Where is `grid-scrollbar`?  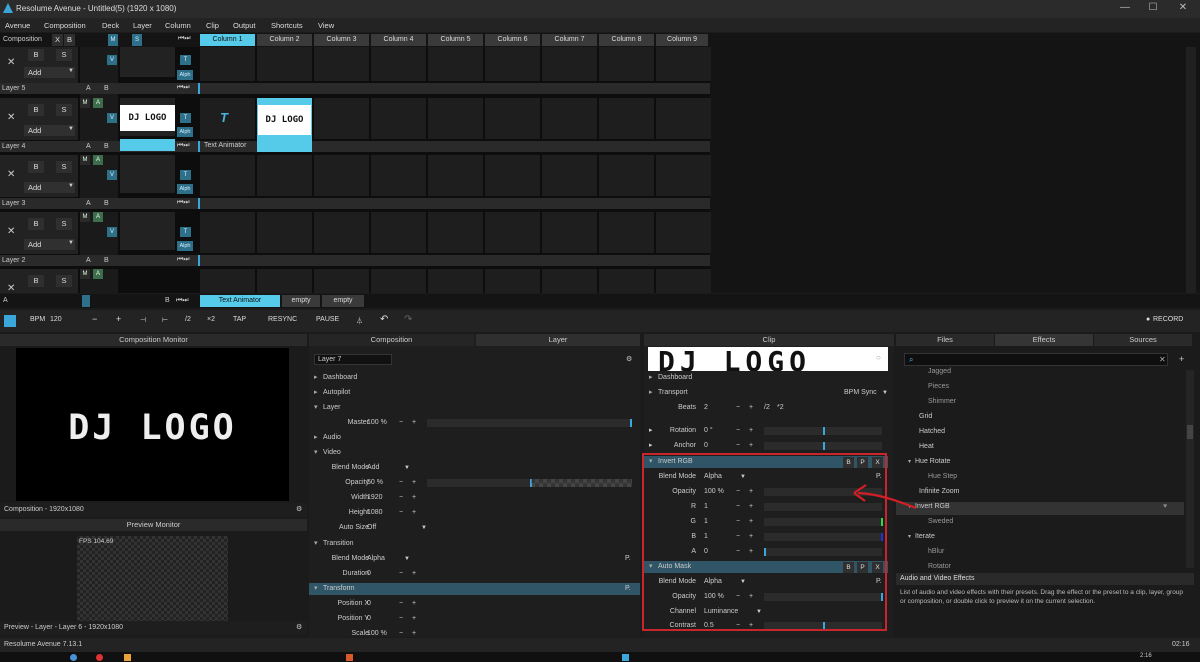 grid-scrollbar is located at coordinates (1191, 170).